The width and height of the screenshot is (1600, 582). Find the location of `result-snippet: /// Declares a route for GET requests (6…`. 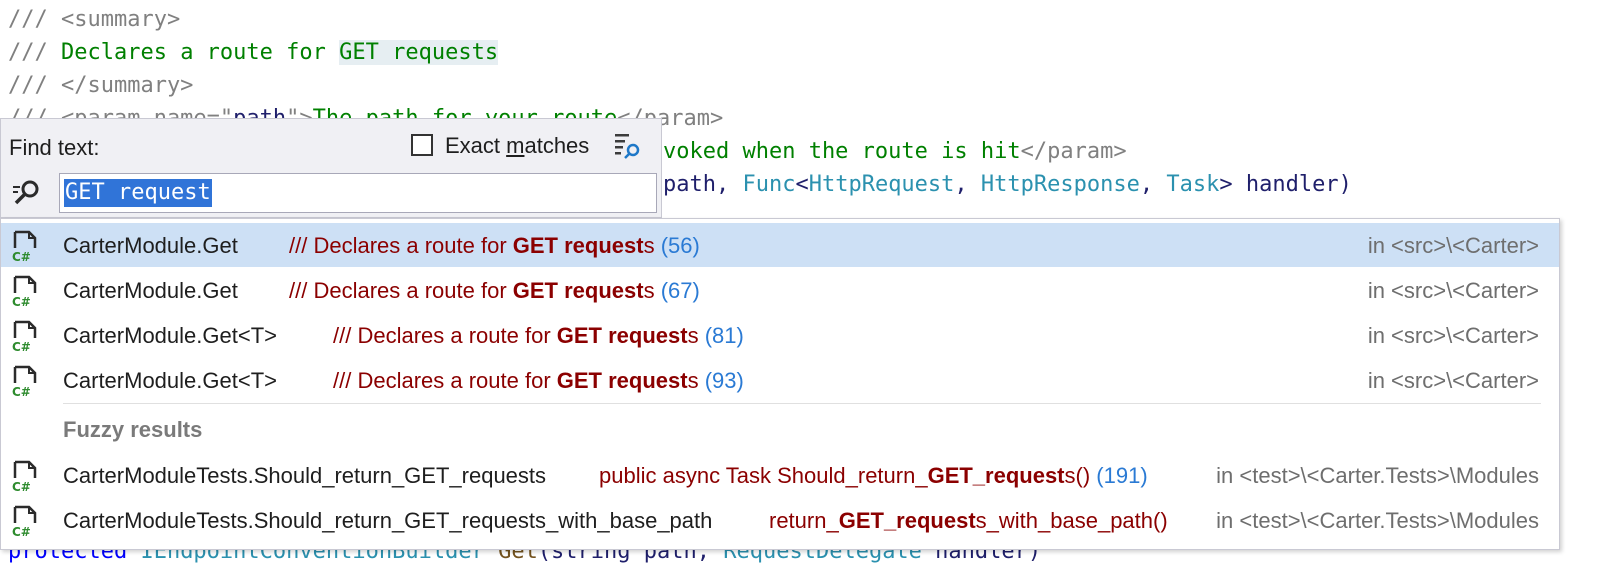

result-snippet: /// Declares a route for GET requests (6… is located at coordinates (494, 290).